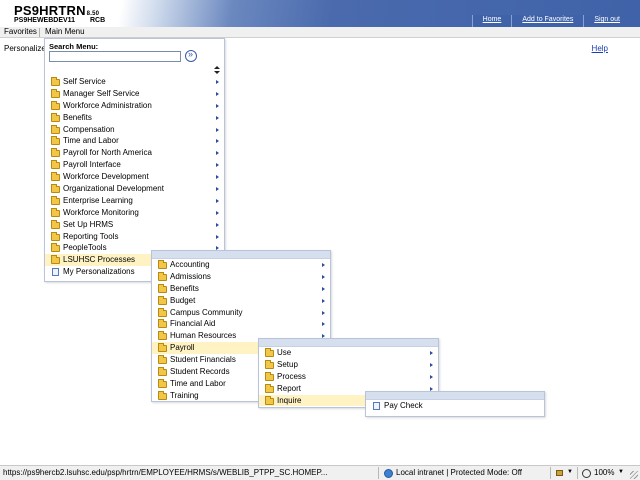  I want to click on protected-mode-icon, so click(559, 473).